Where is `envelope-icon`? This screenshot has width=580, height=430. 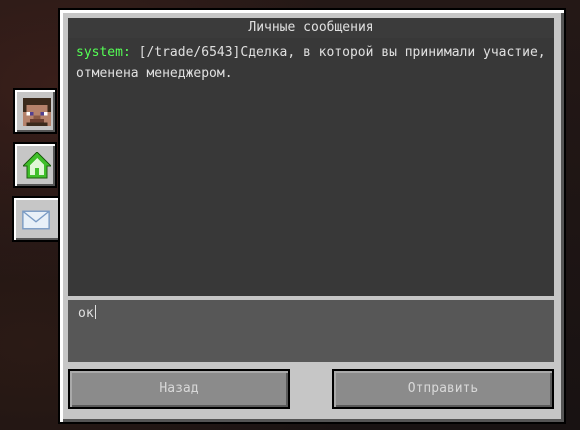 envelope-icon is located at coordinates (36, 220).